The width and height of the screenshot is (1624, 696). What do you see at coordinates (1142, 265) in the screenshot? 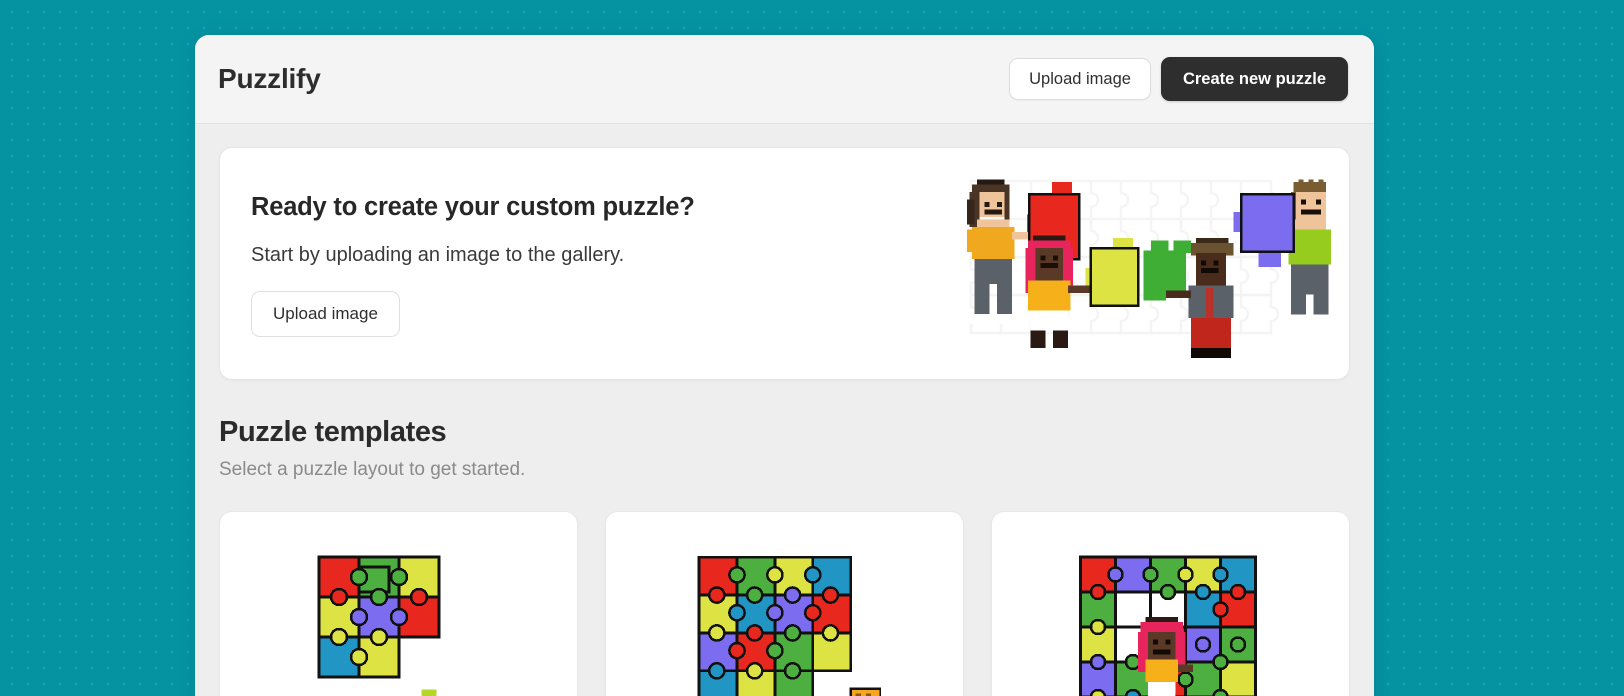
I see `hero-illustration` at bounding box center [1142, 265].